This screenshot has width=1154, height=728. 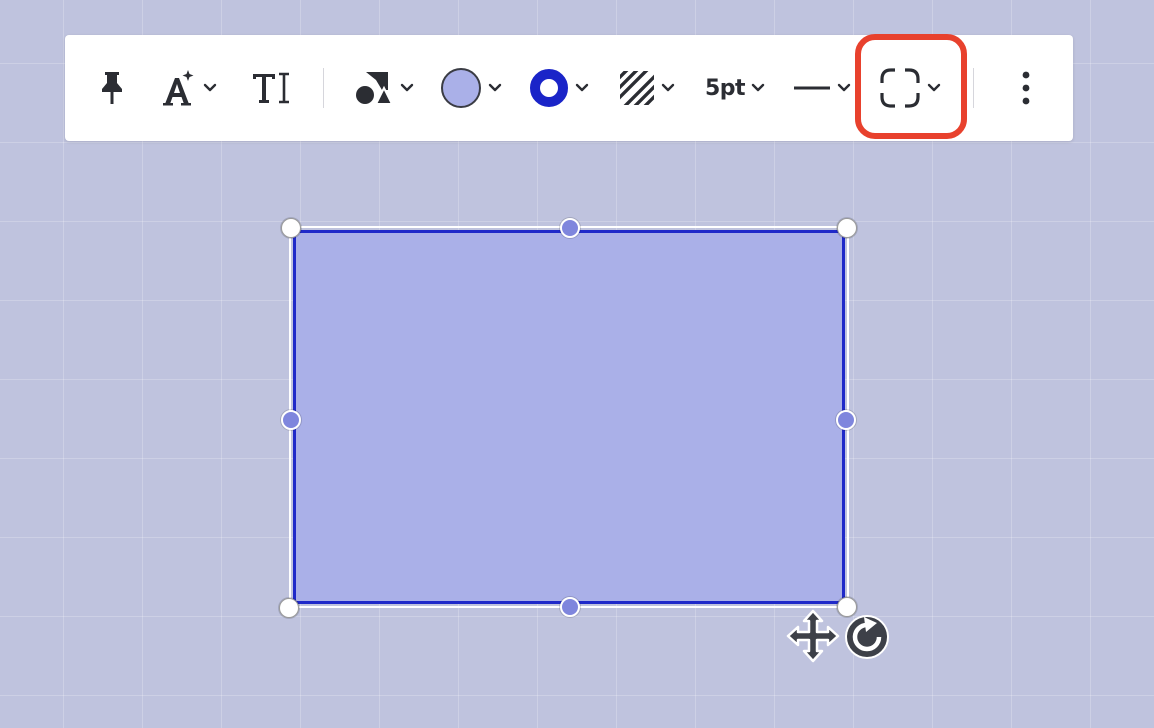 What do you see at coordinates (847, 228) in the screenshot?
I see `resize-handle-top-right` at bounding box center [847, 228].